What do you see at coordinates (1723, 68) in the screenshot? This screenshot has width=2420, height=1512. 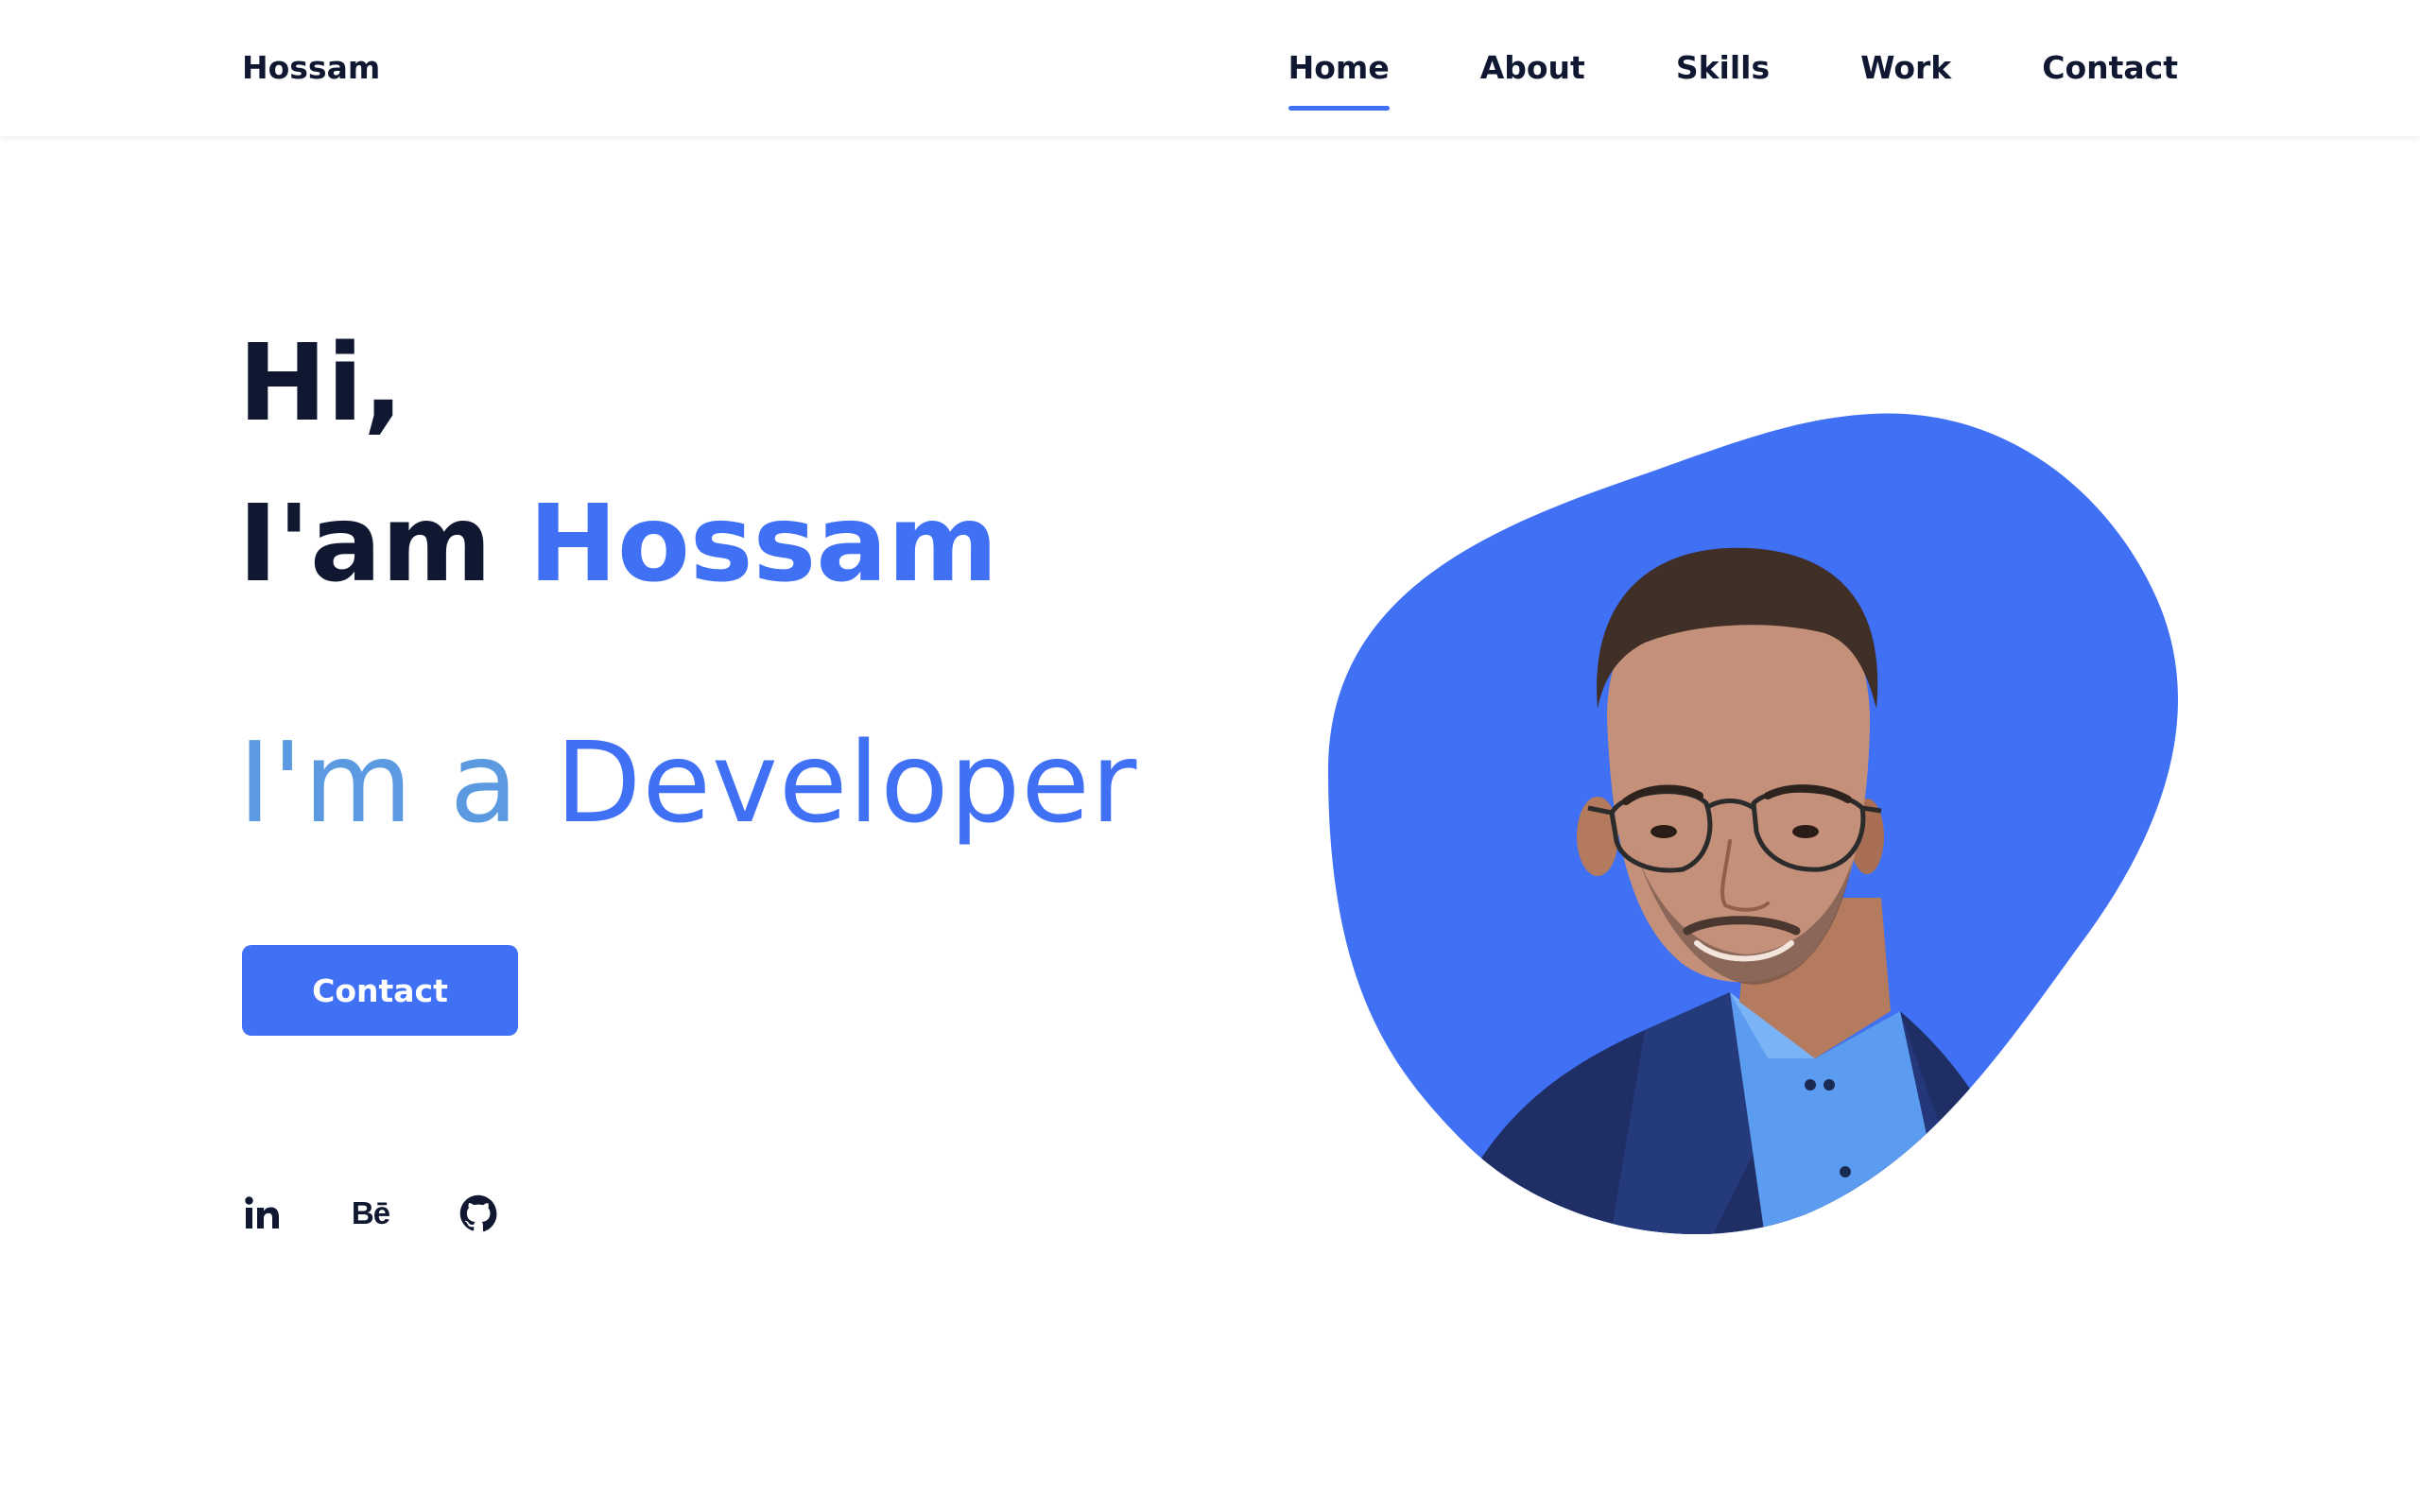 I see `nav-item-skills: Skills` at bounding box center [1723, 68].